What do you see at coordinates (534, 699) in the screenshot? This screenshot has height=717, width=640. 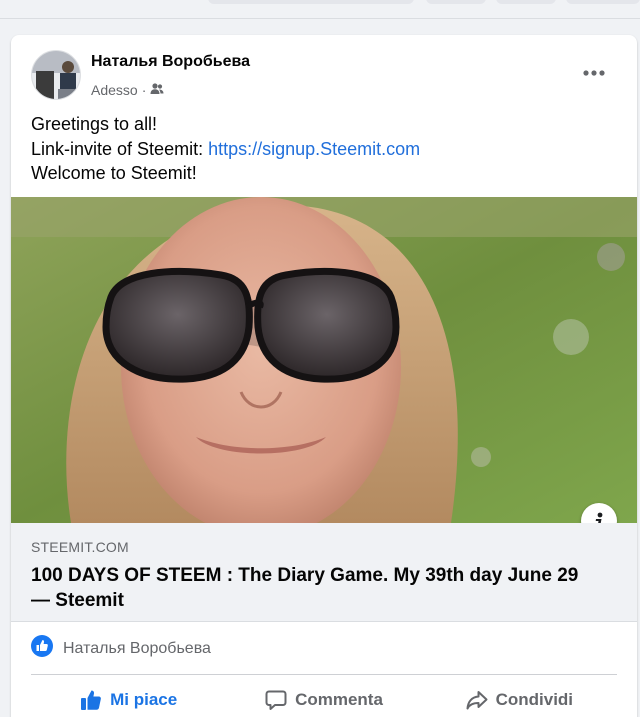 I see `share-button-label: Condividi` at bounding box center [534, 699].